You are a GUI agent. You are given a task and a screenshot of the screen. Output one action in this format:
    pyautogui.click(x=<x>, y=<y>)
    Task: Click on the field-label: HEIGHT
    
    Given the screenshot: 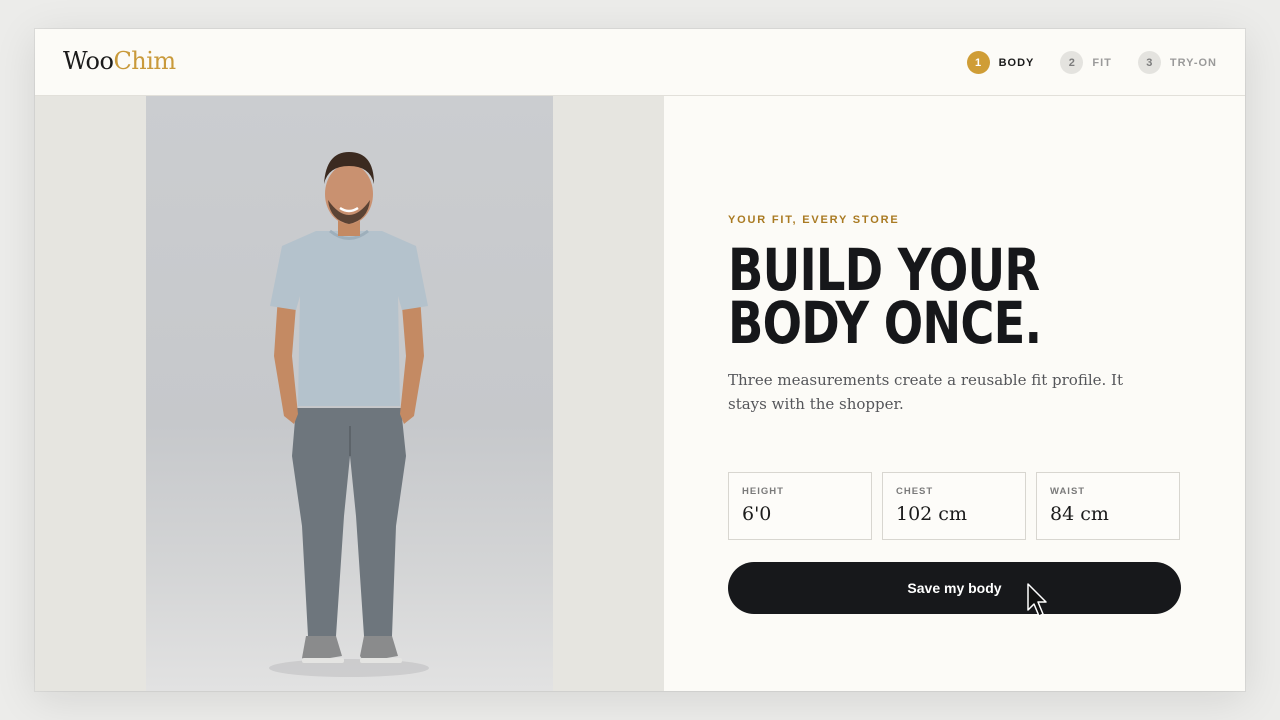 What is the action you would take?
    pyautogui.click(x=763, y=491)
    